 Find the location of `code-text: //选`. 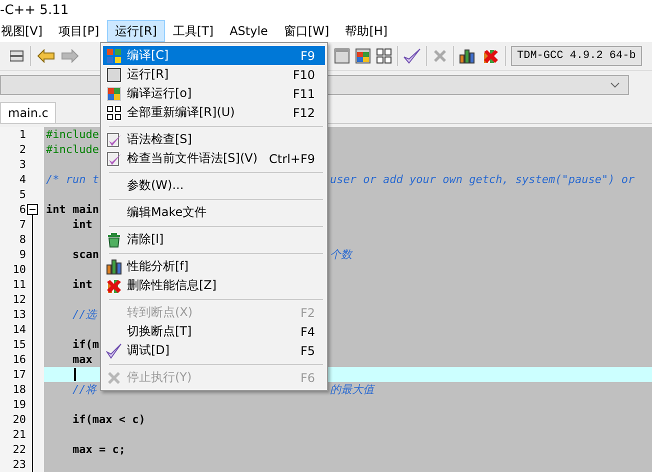

code-text: //选 is located at coordinates (84, 314).